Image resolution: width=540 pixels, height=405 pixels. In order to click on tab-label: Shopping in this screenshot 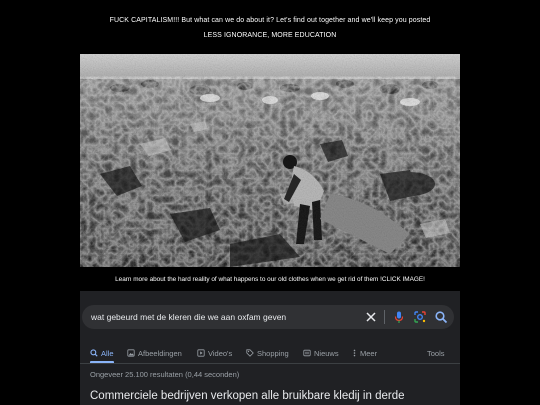, I will do `click(273, 353)`.